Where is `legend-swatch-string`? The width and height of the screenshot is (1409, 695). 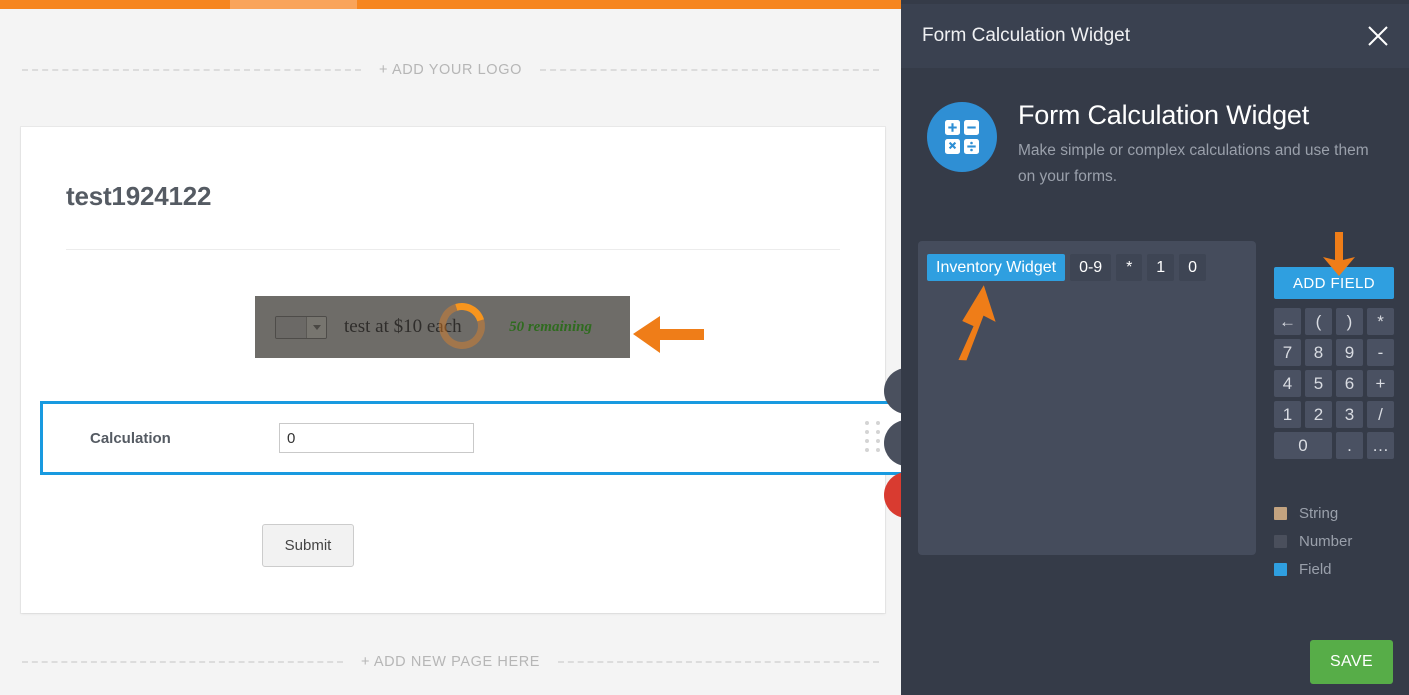
legend-swatch-string is located at coordinates (1280, 513).